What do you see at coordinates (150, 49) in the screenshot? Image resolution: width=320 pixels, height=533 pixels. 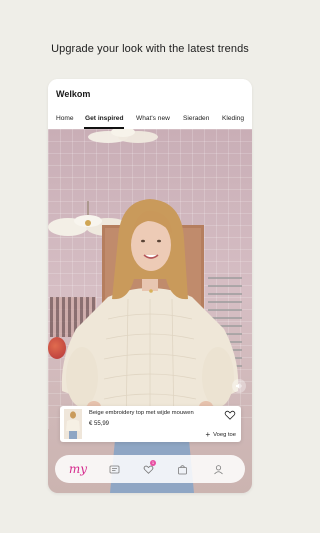 I see `promo-headline: Upgrade your look with the latest trends` at bounding box center [150, 49].